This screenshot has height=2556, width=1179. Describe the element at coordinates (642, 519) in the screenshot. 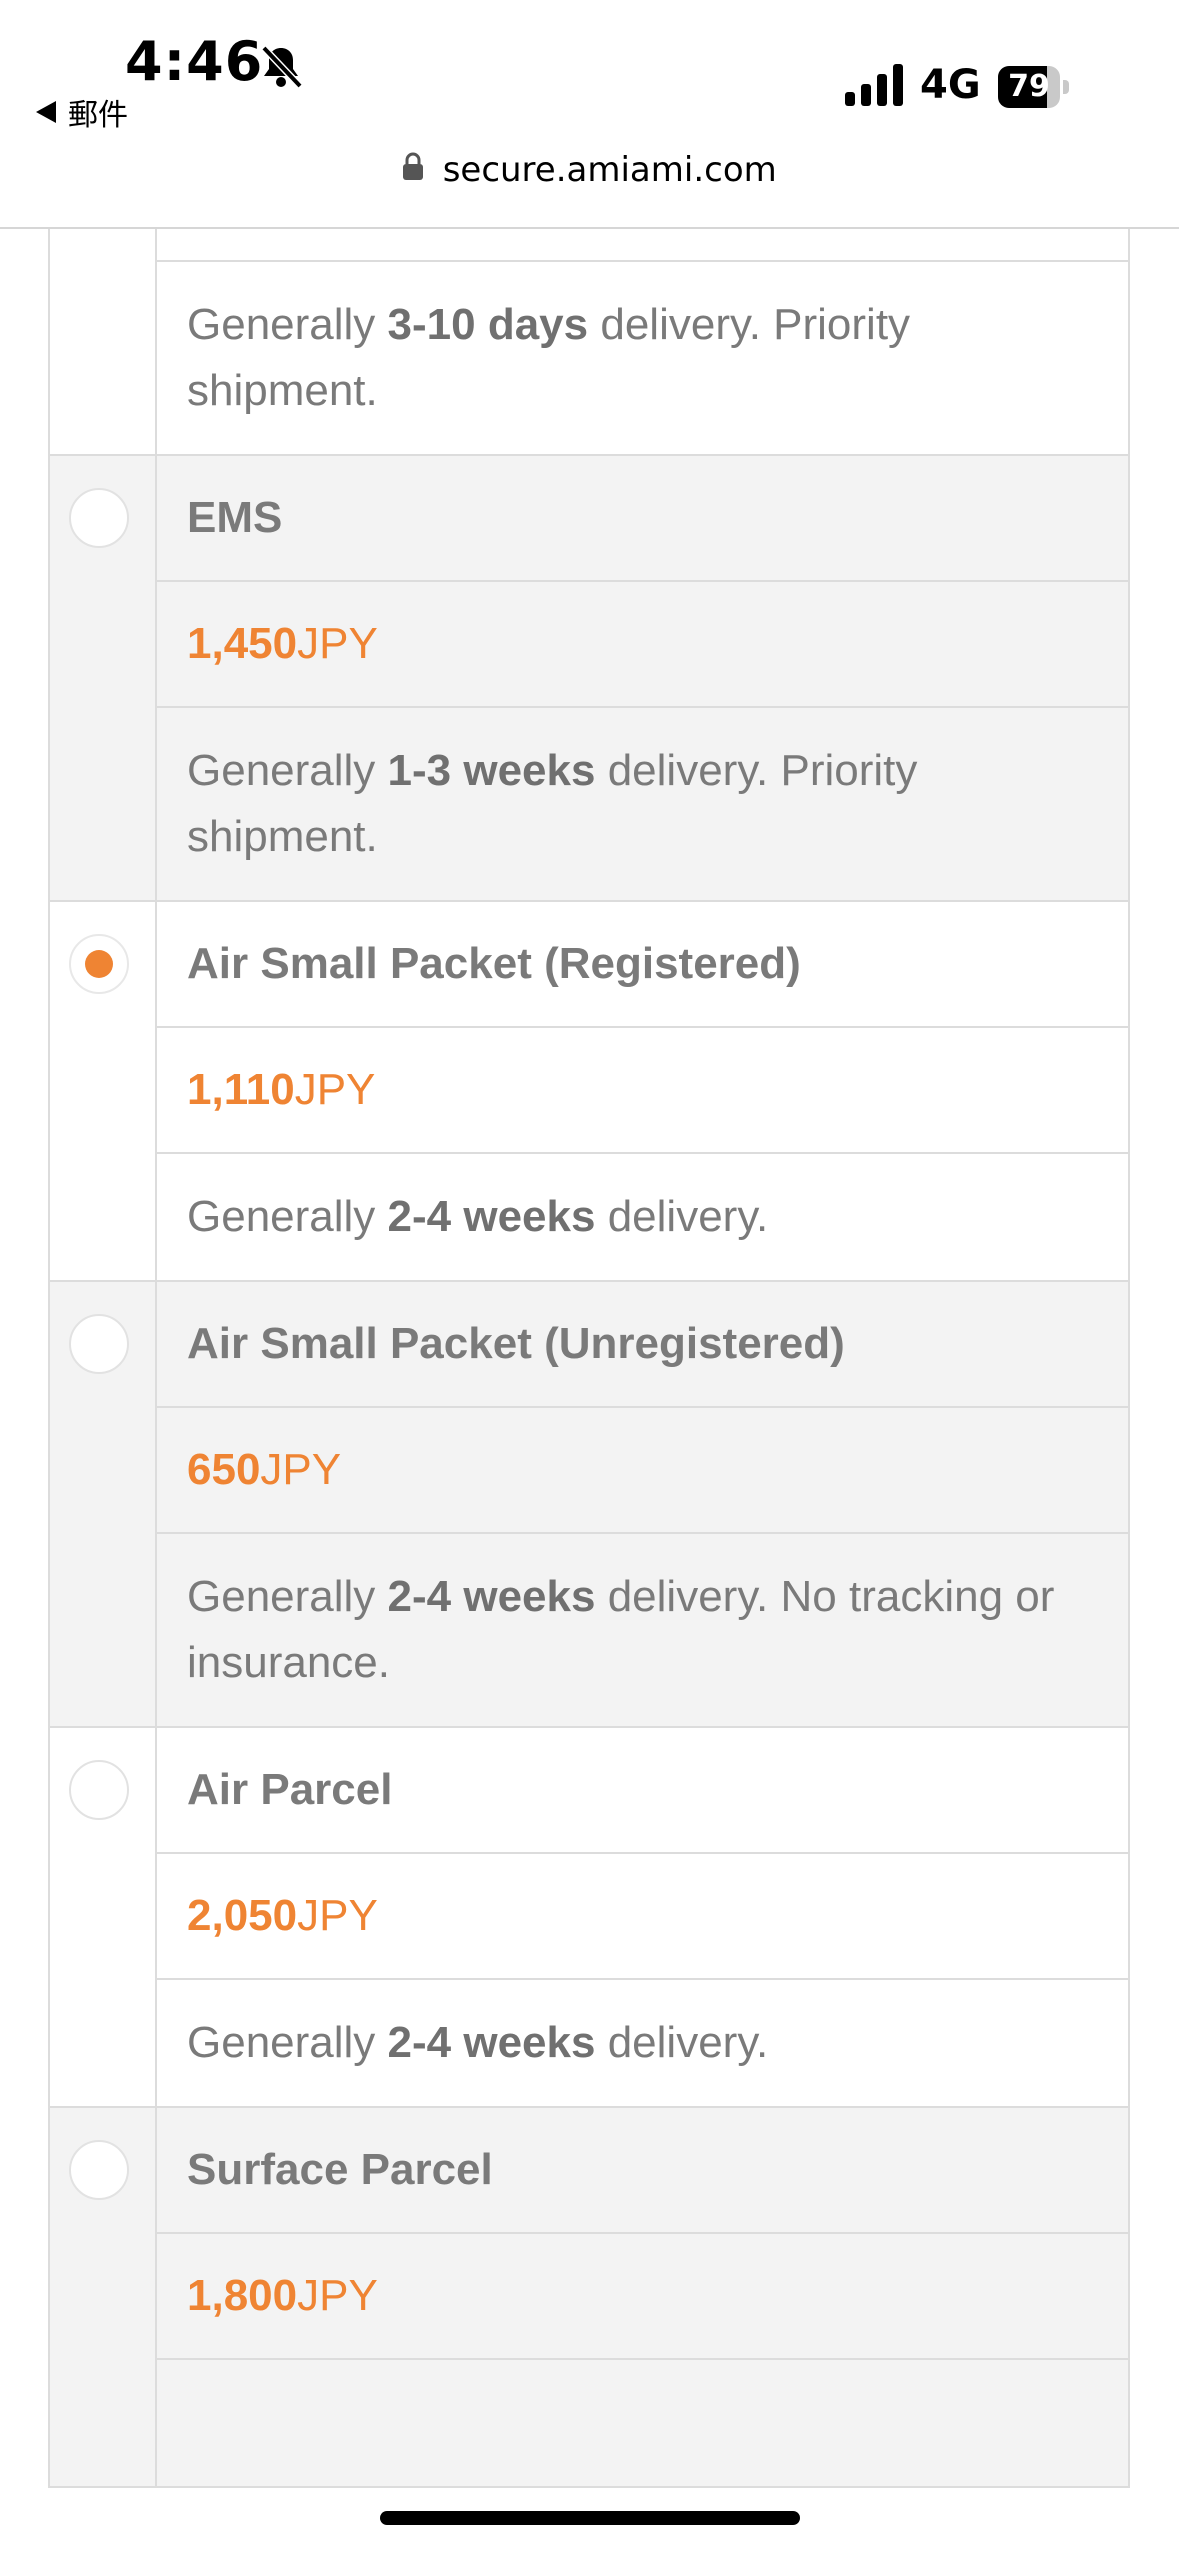

I see `shipping-method-name: EMS` at that location.